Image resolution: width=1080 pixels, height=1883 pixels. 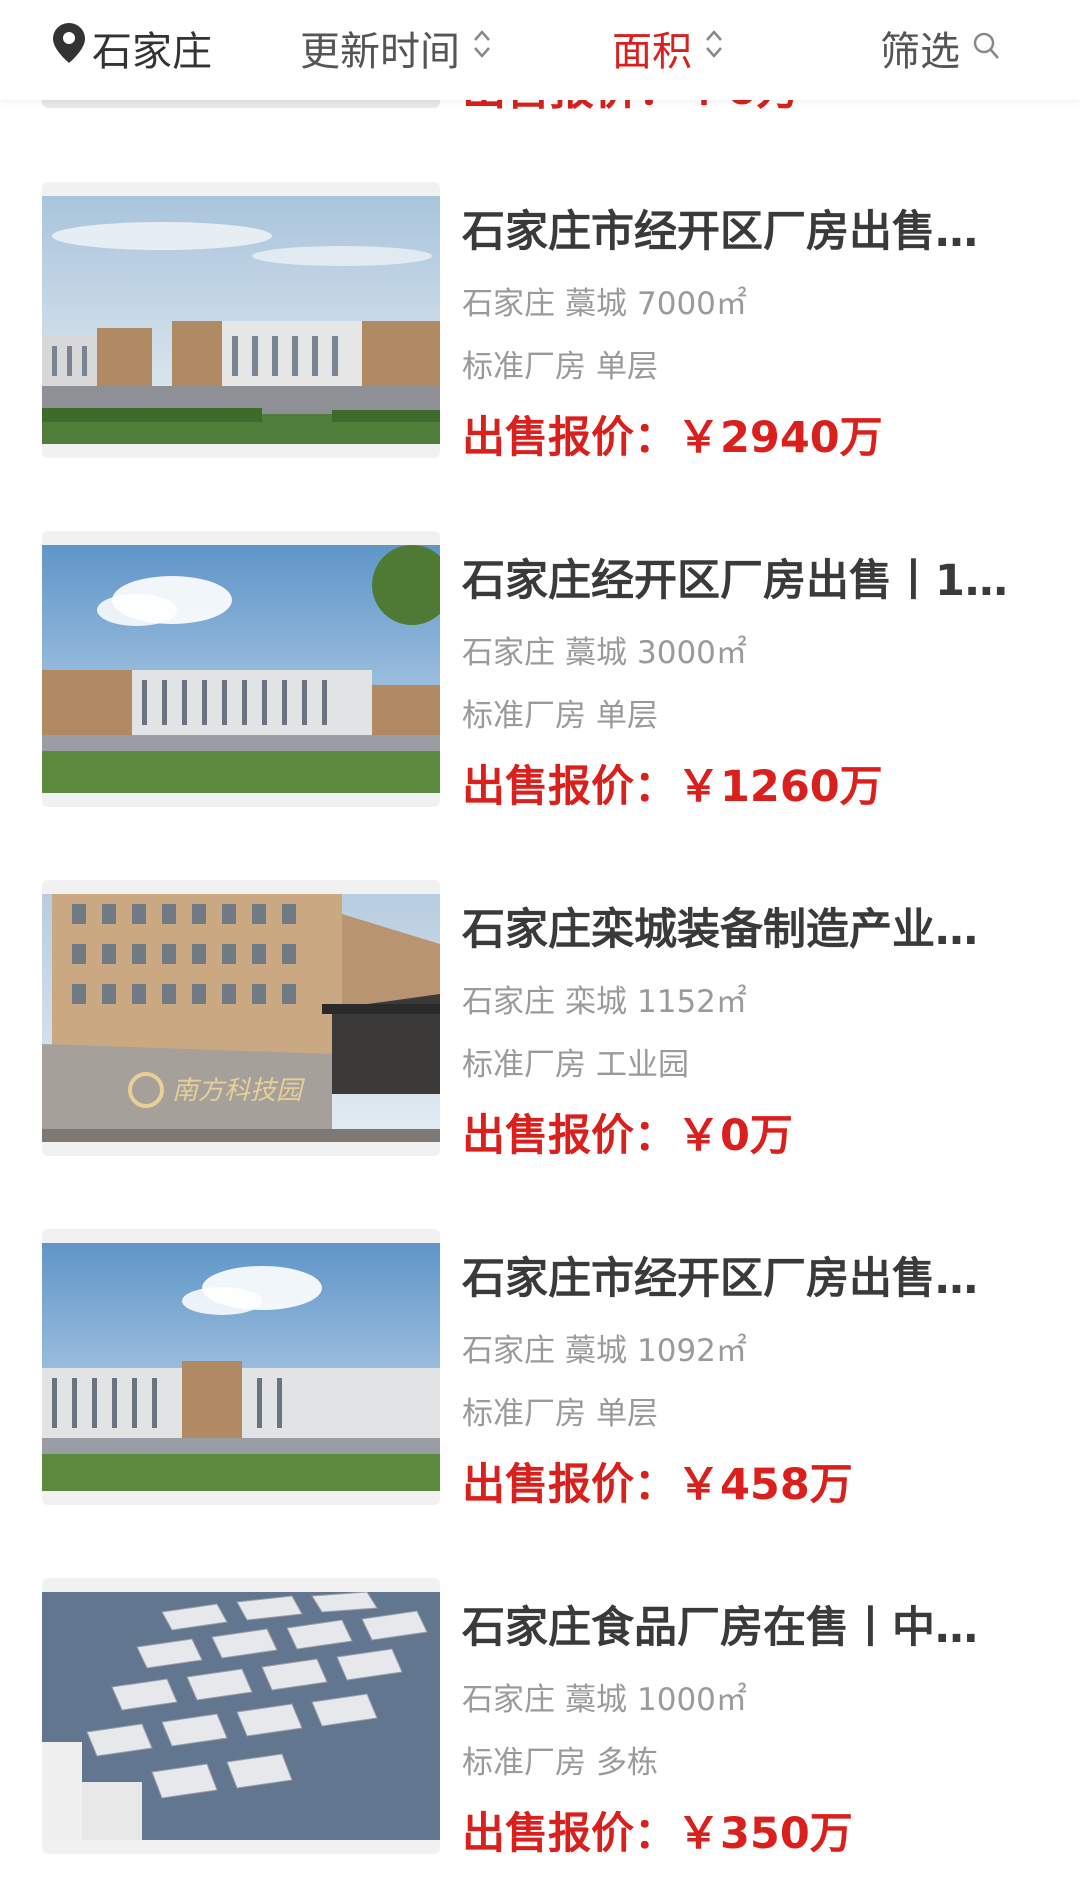 I want to click on listing-price: 出售报价：￥0万, so click(x=627, y=1136).